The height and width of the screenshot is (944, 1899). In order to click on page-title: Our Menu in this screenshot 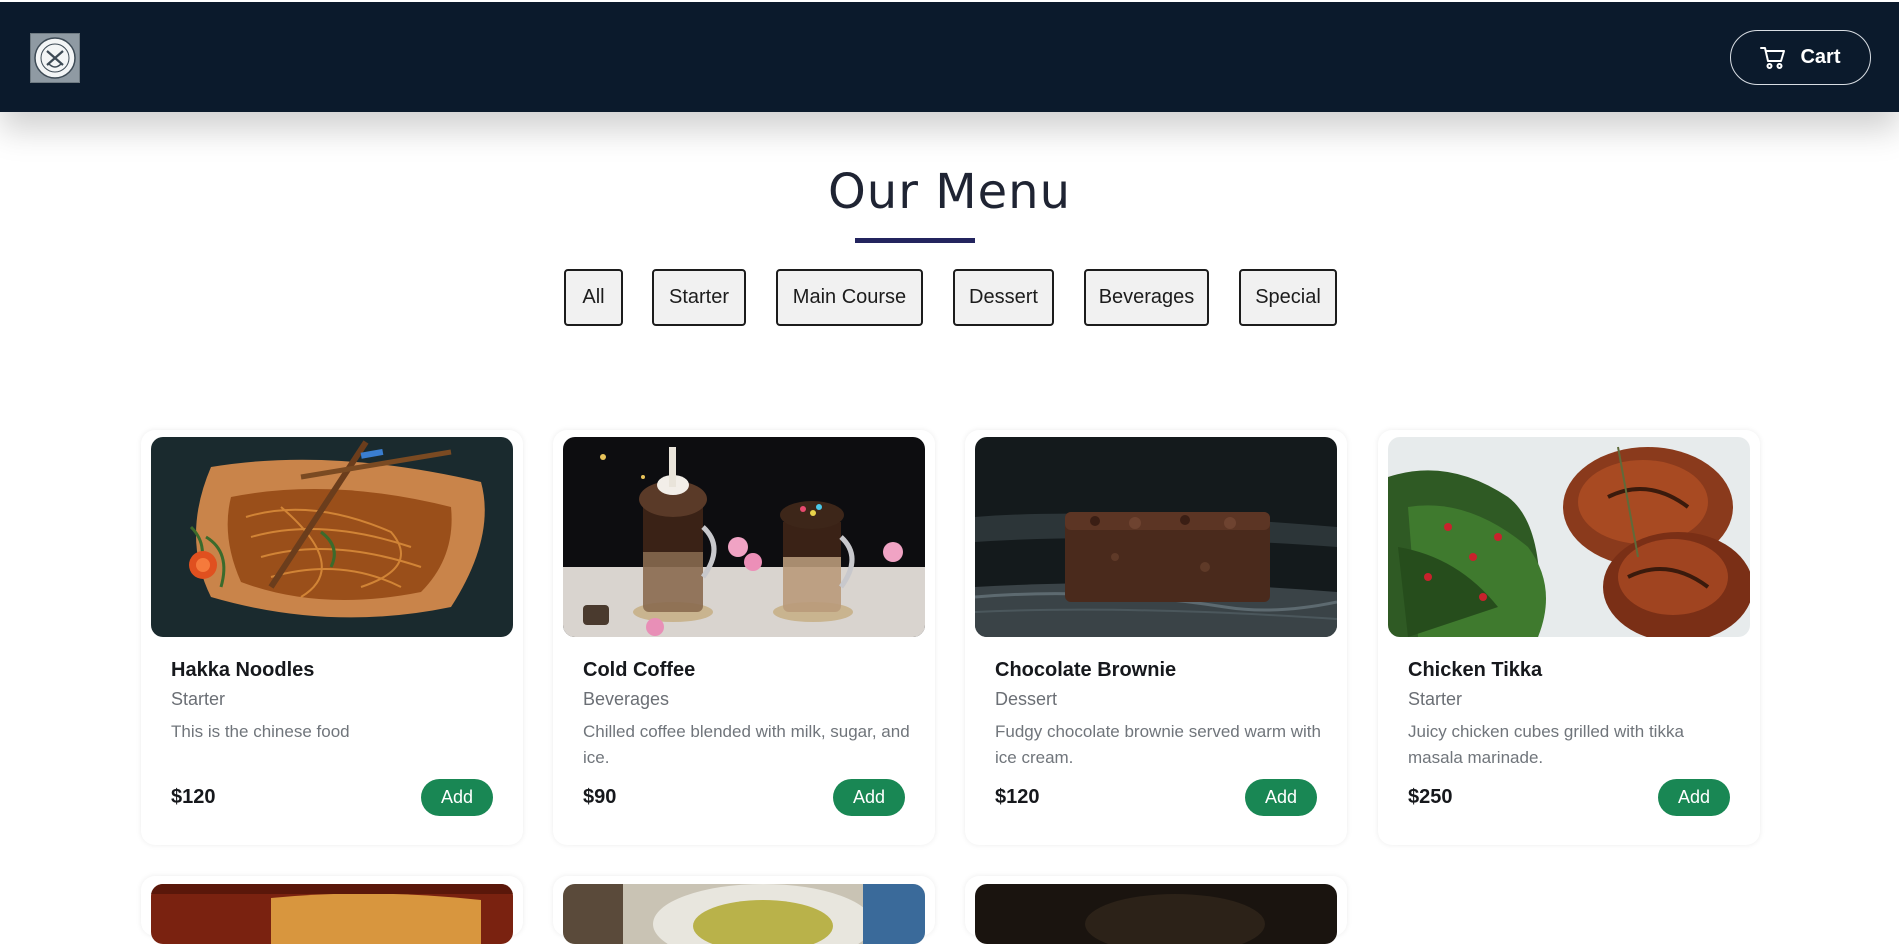, I will do `click(949, 192)`.